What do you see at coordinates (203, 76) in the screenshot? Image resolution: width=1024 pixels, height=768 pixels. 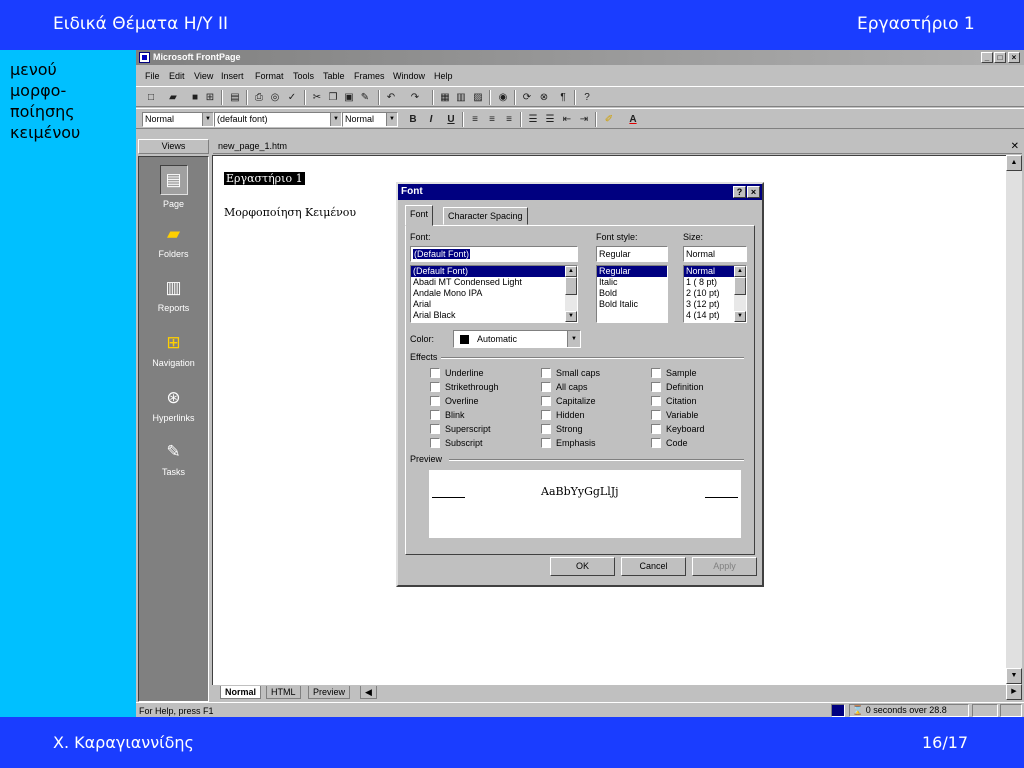 I see `menu-view: View` at bounding box center [203, 76].